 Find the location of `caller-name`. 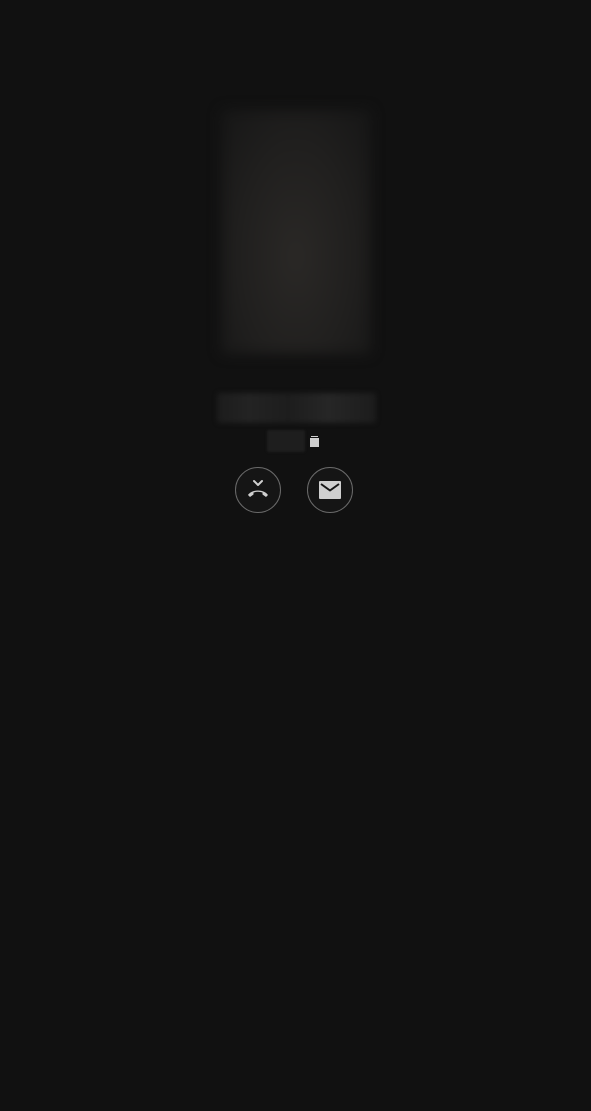

caller-name is located at coordinates (296, 408).